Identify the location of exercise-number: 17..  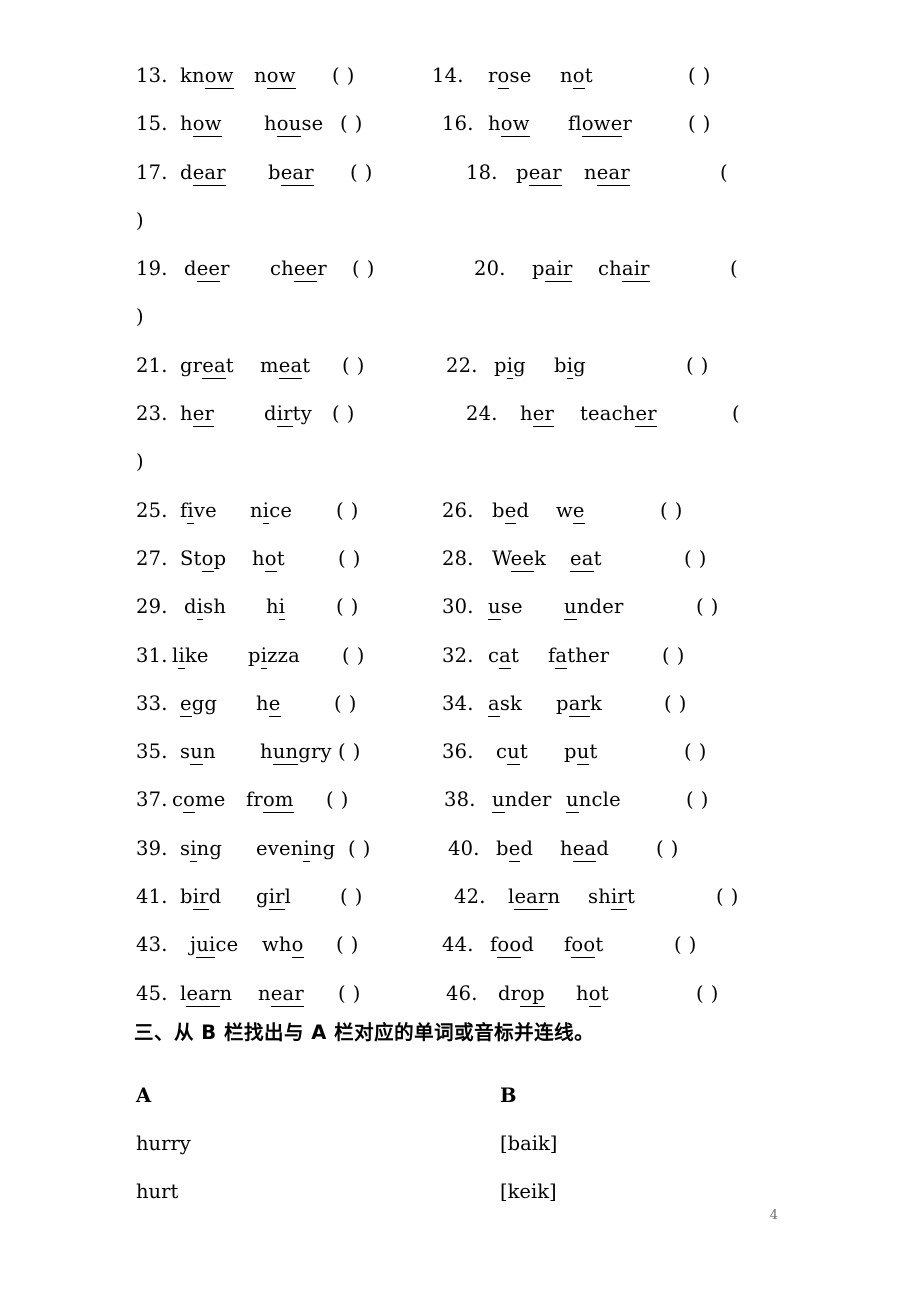
(152, 172).